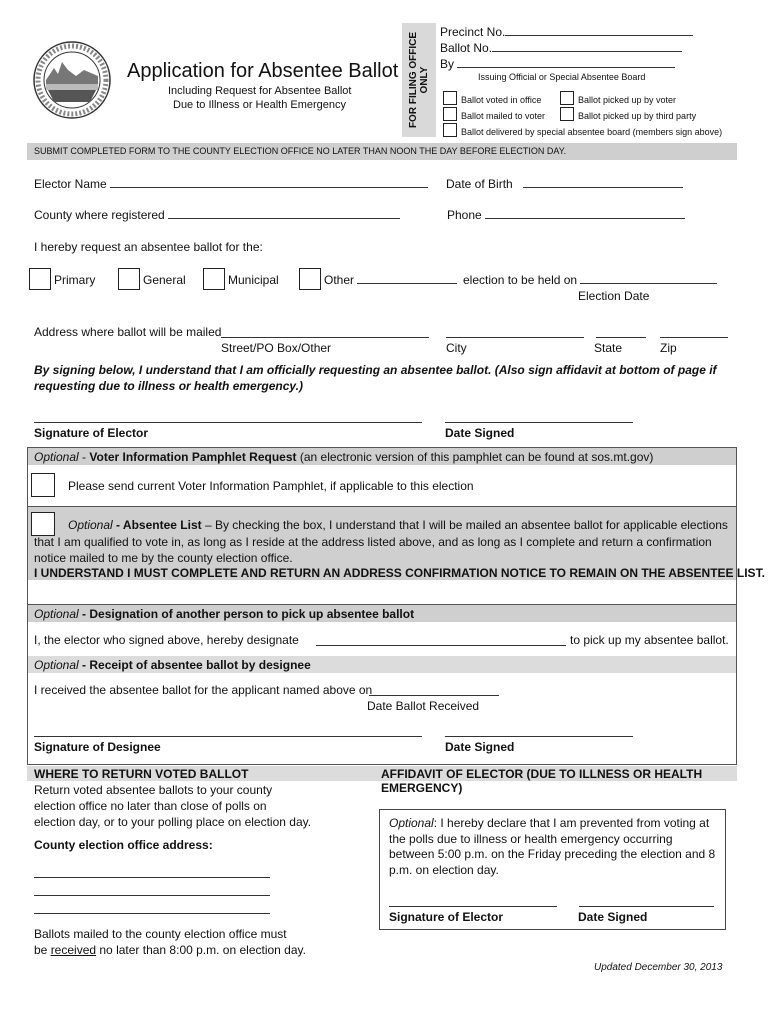  Describe the element at coordinates (263, 71) in the screenshot. I see `form-title: Application for Absentee Ballot` at that location.